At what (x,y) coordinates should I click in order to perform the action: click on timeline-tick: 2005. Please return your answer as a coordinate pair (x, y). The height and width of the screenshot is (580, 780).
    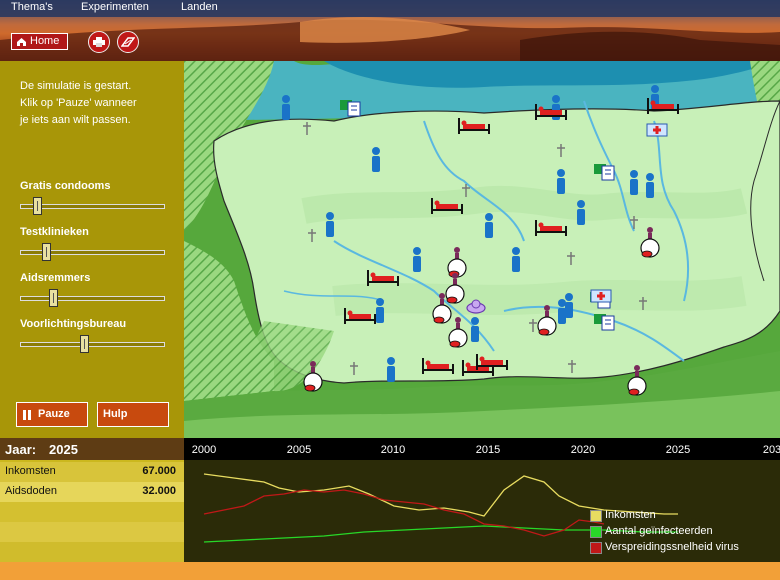
    Looking at the image, I should click on (299, 450).